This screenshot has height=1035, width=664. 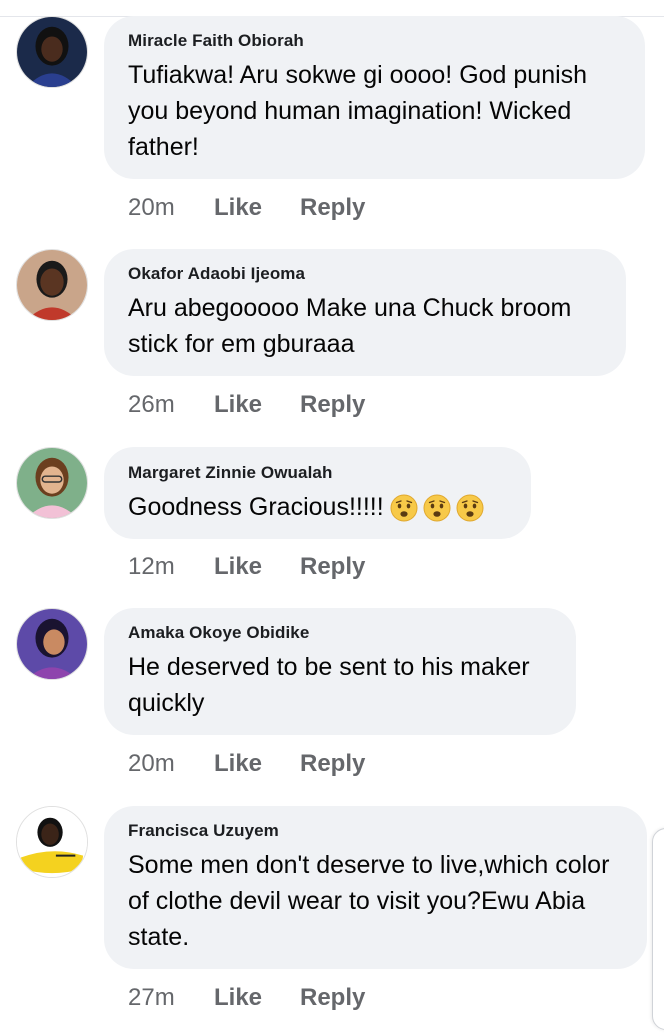 What do you see at coordinates (365, 274) in the screenshot?
I see `comment-author: Okafor Adaobi Ijeoma` at bounding box center [365, 274].